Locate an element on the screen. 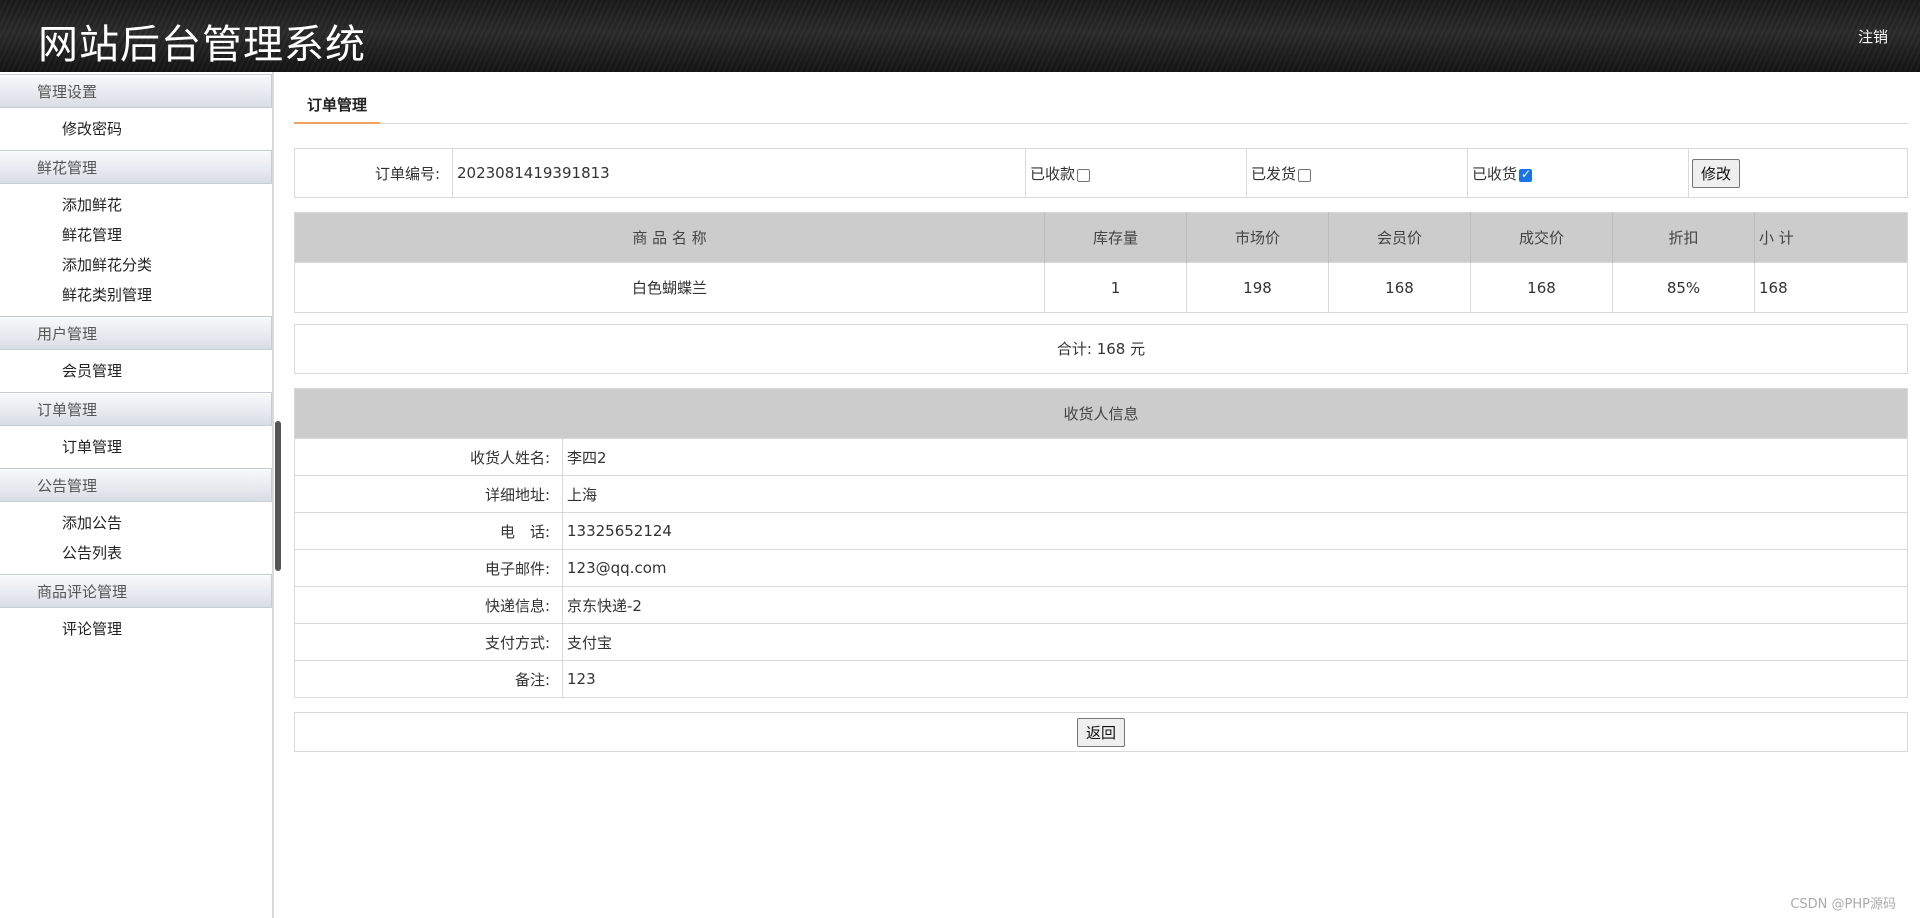 This screenshot has width=1920, height=918. sidebar-resize-handle is located at coordinates (278, 496).